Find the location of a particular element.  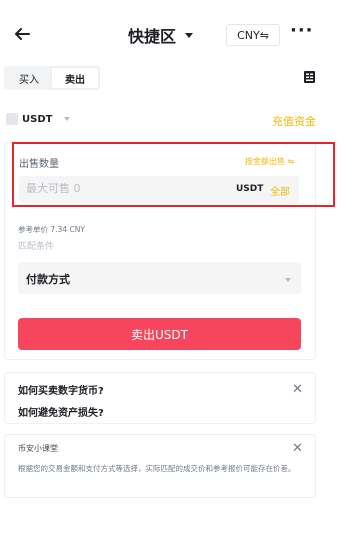

asset-name: USDT is located at coordinates (37, 119).